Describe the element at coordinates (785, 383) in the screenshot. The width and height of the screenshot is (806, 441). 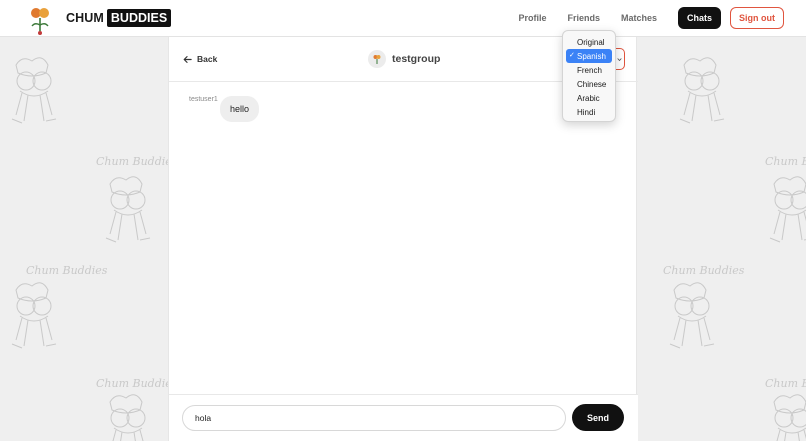
I see `doodle-text-6: Chum Buddies` at that location.